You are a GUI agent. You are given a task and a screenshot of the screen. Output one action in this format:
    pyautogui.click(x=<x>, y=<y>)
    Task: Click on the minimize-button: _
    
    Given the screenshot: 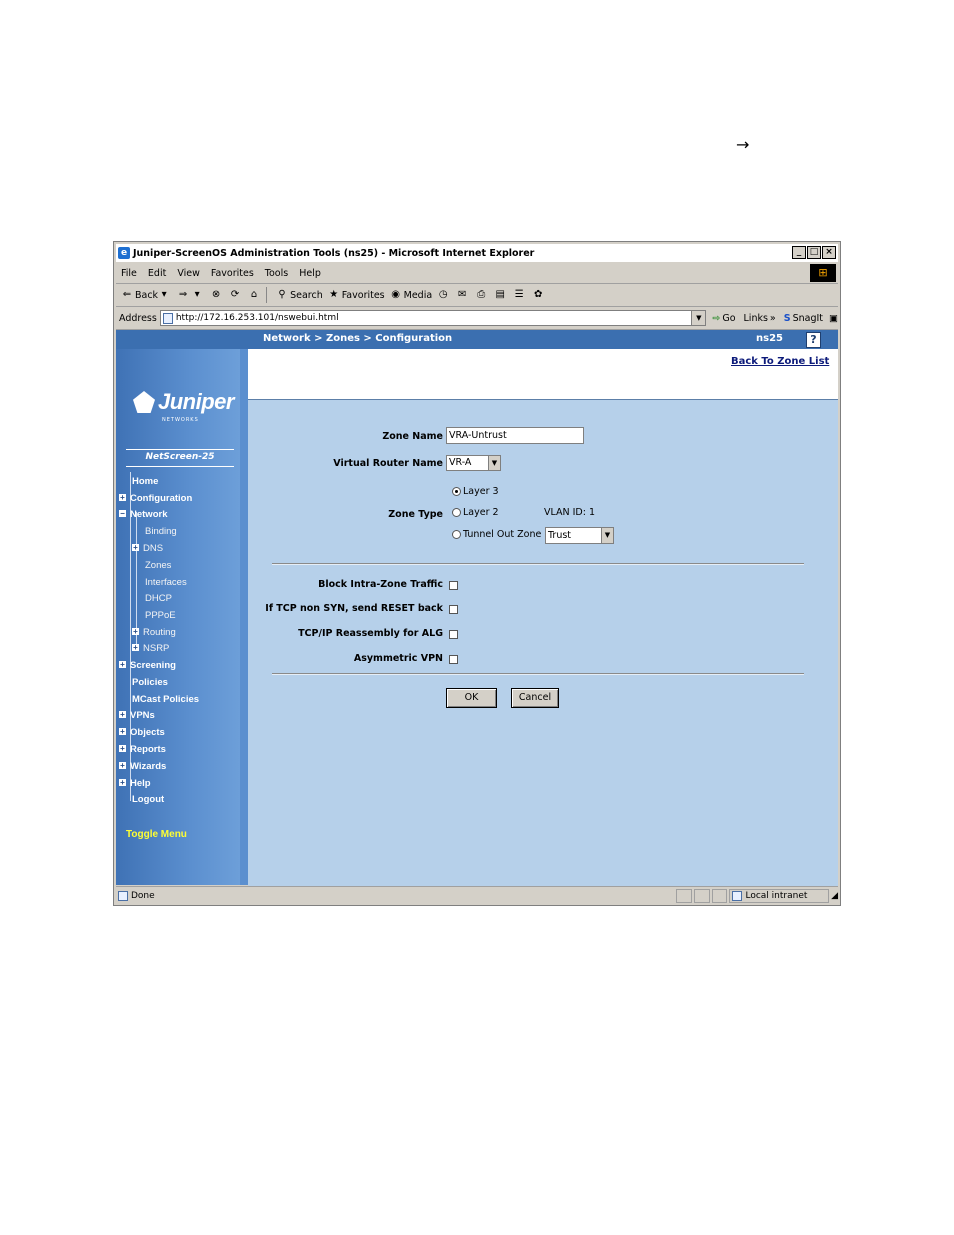 What is the action you would take?
    pyautogui.click(x=799, y=252)
    